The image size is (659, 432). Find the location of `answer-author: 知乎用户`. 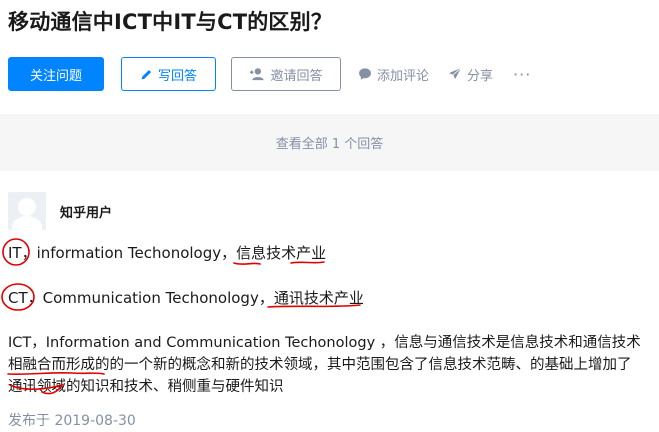

answer-author: 知乎用户 is located at coordinates (60, 211).